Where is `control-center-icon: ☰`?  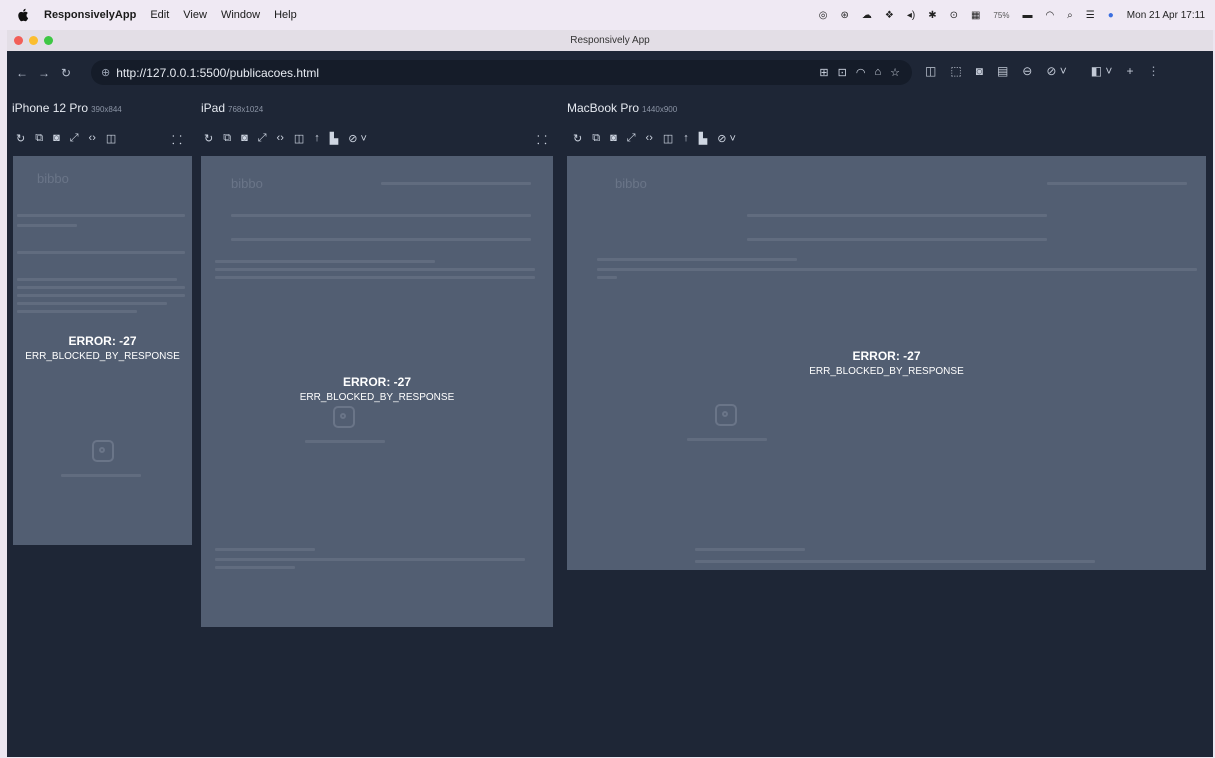 control-center-icon: ☰ is located at coordinates (1090, 15).